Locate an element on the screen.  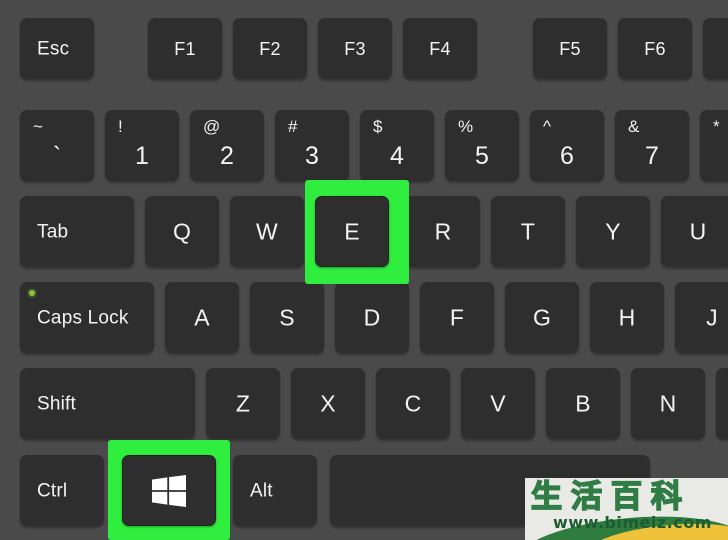
highlight-e-key: E is located at coordinates (357, 232).